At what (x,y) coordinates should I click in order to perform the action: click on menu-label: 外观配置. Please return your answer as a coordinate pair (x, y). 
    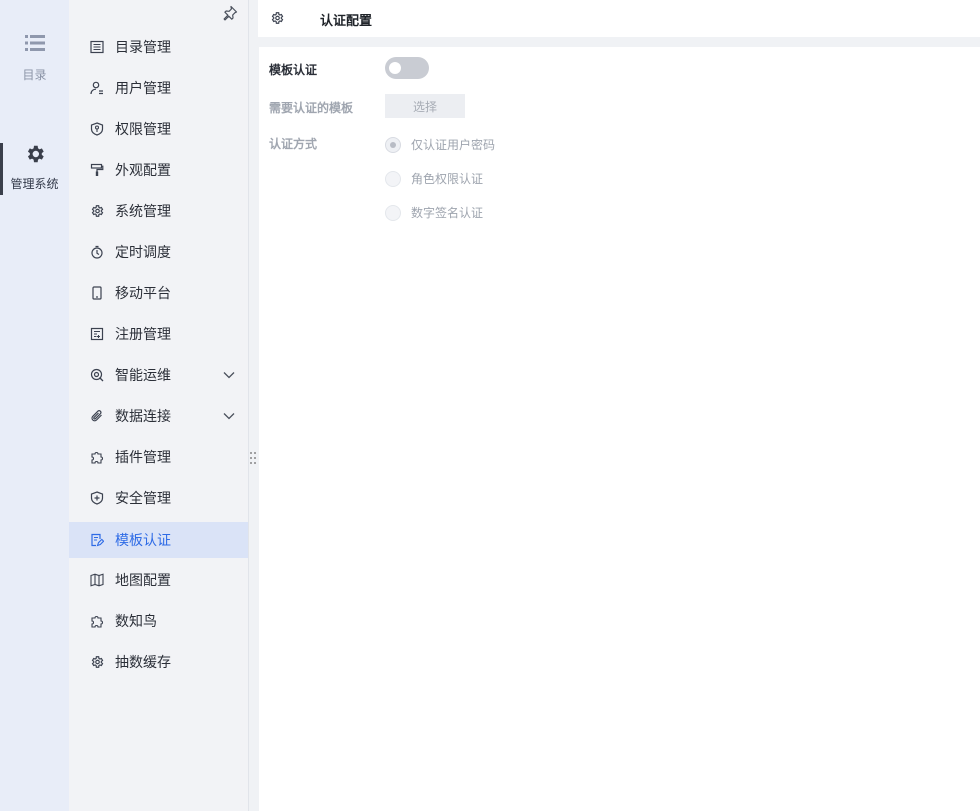
    Looking at the image, I should click on (143, 171).